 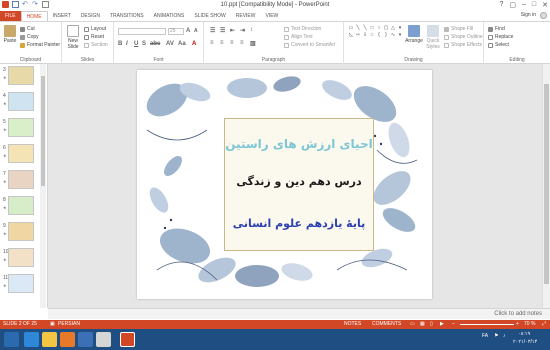 I want to click on italic-icon: I, so click(x=127, y=44).